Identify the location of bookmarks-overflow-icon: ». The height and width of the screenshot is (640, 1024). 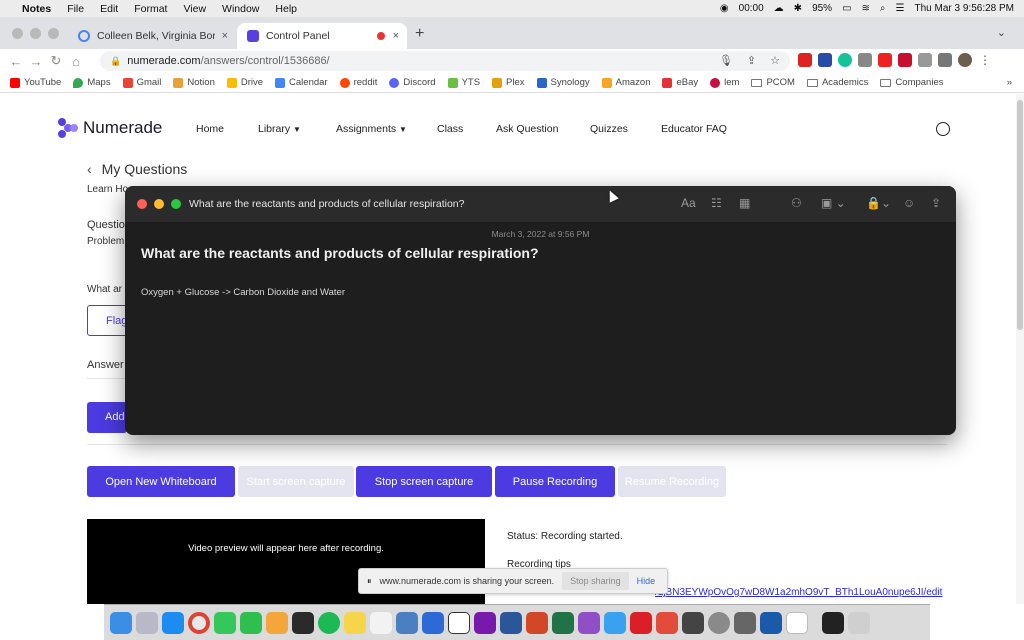
(1009, 82).